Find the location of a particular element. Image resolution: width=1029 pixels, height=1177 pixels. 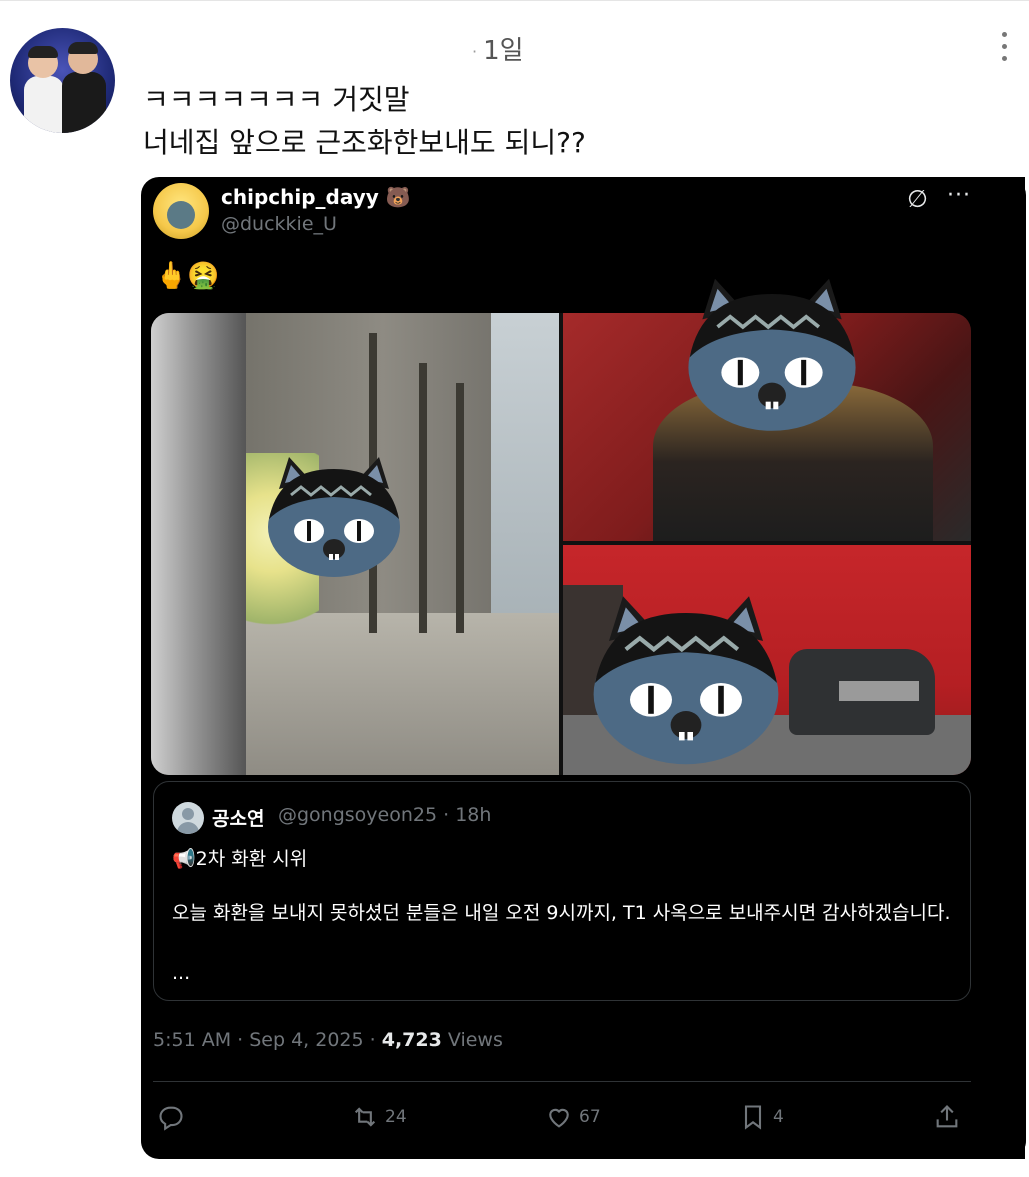

retweet-icon is located at coordinates (365, 1117).